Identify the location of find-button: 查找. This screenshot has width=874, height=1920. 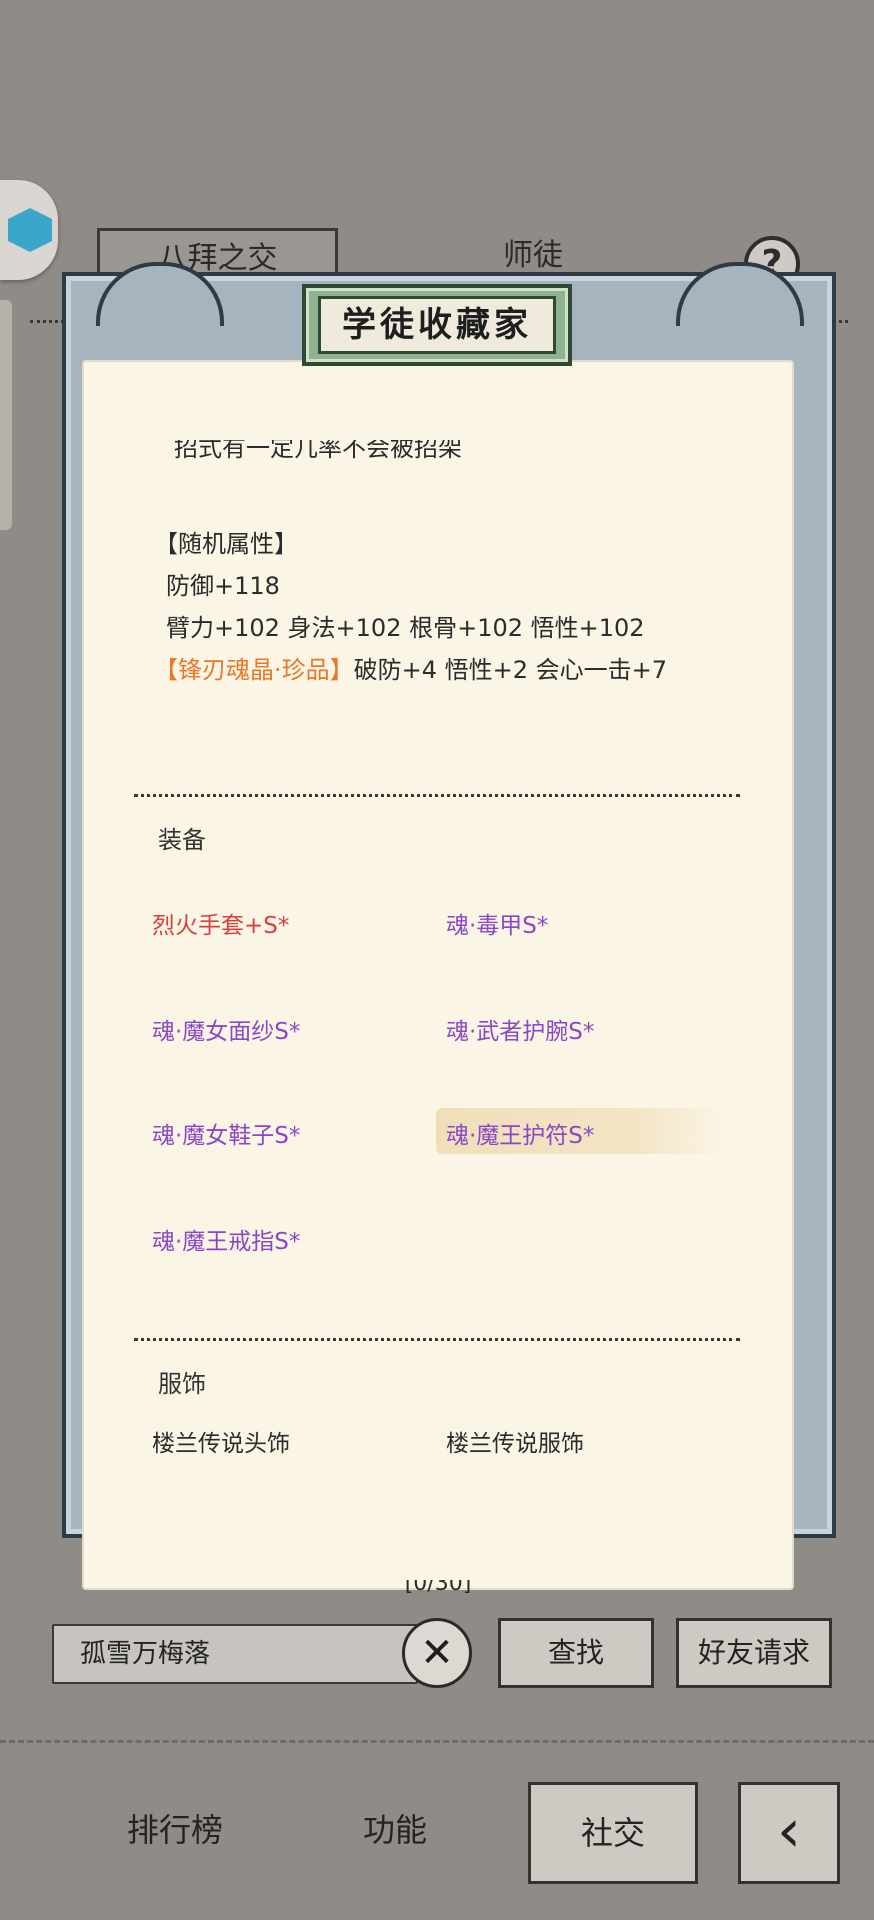
(576, 1653).